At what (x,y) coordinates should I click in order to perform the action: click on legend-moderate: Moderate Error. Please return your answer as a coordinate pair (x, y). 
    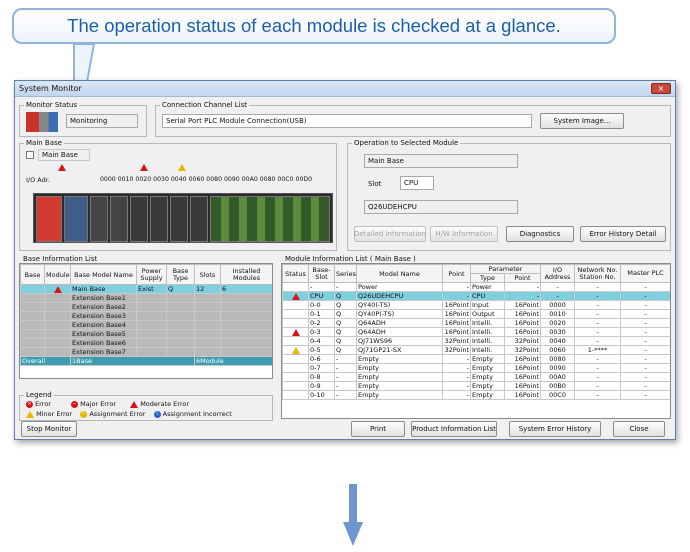
    Looking at the image, I should click on (165, 404).